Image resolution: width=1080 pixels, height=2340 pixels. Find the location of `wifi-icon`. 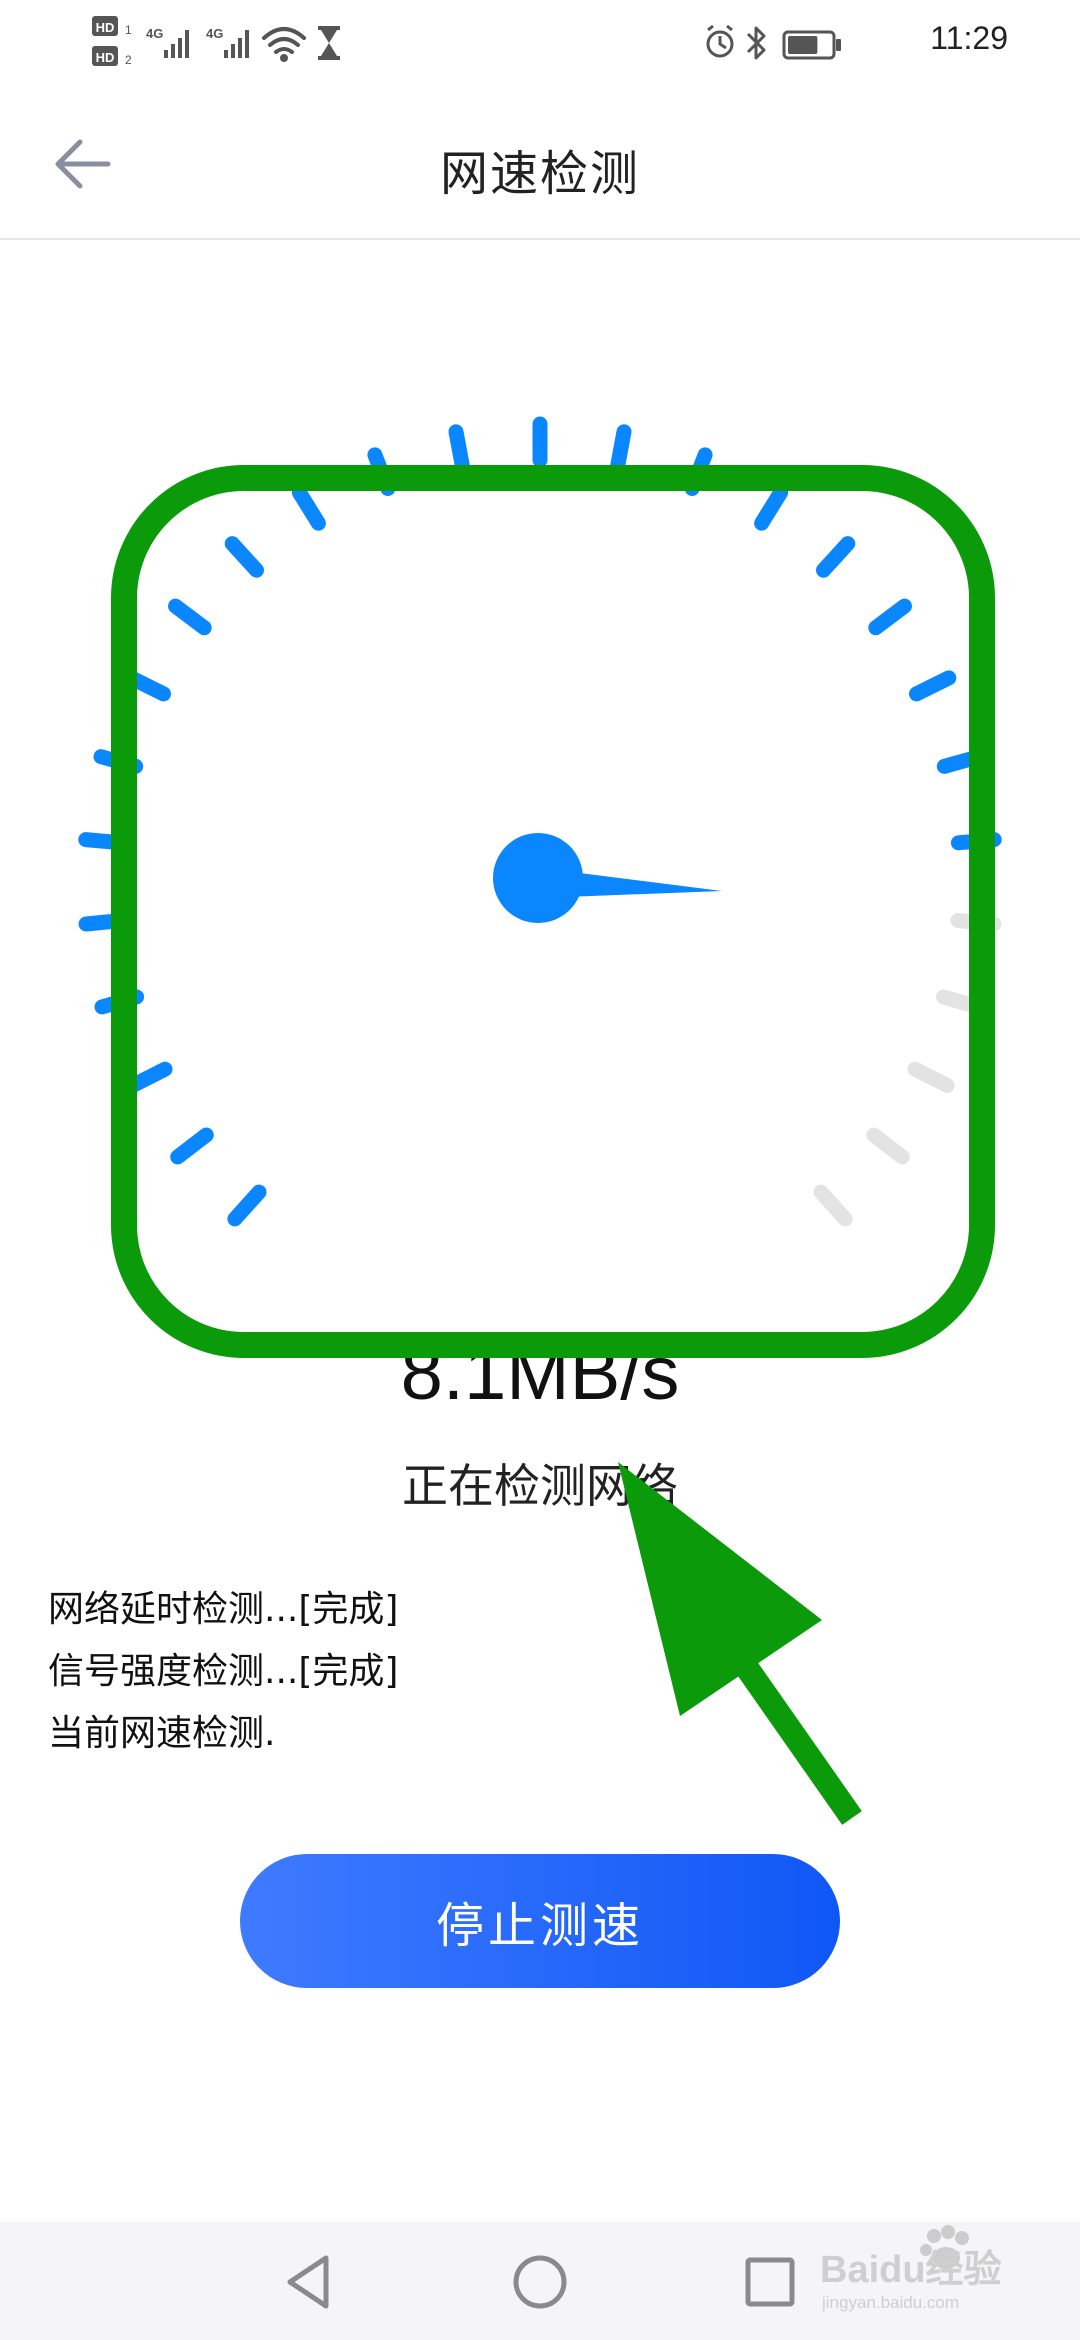

wifi-icon is located at coordinates (284, 44).